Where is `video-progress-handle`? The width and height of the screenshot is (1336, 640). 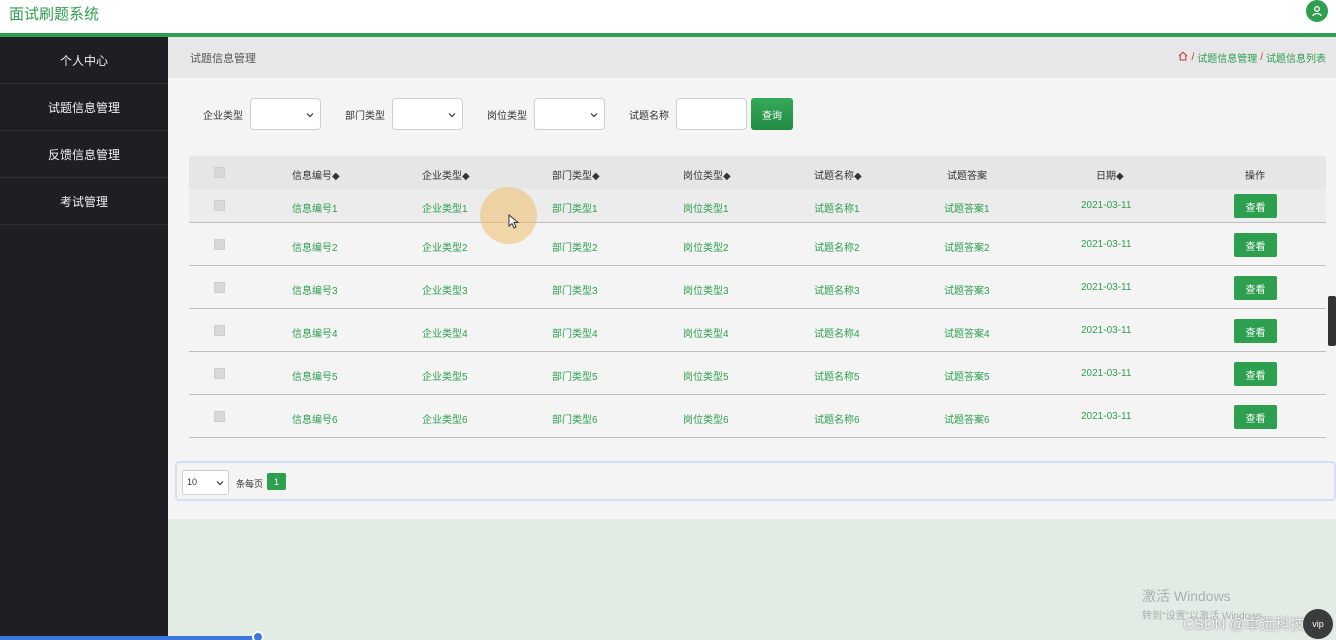
video-progress-handle is located at coordinates (258, 635).